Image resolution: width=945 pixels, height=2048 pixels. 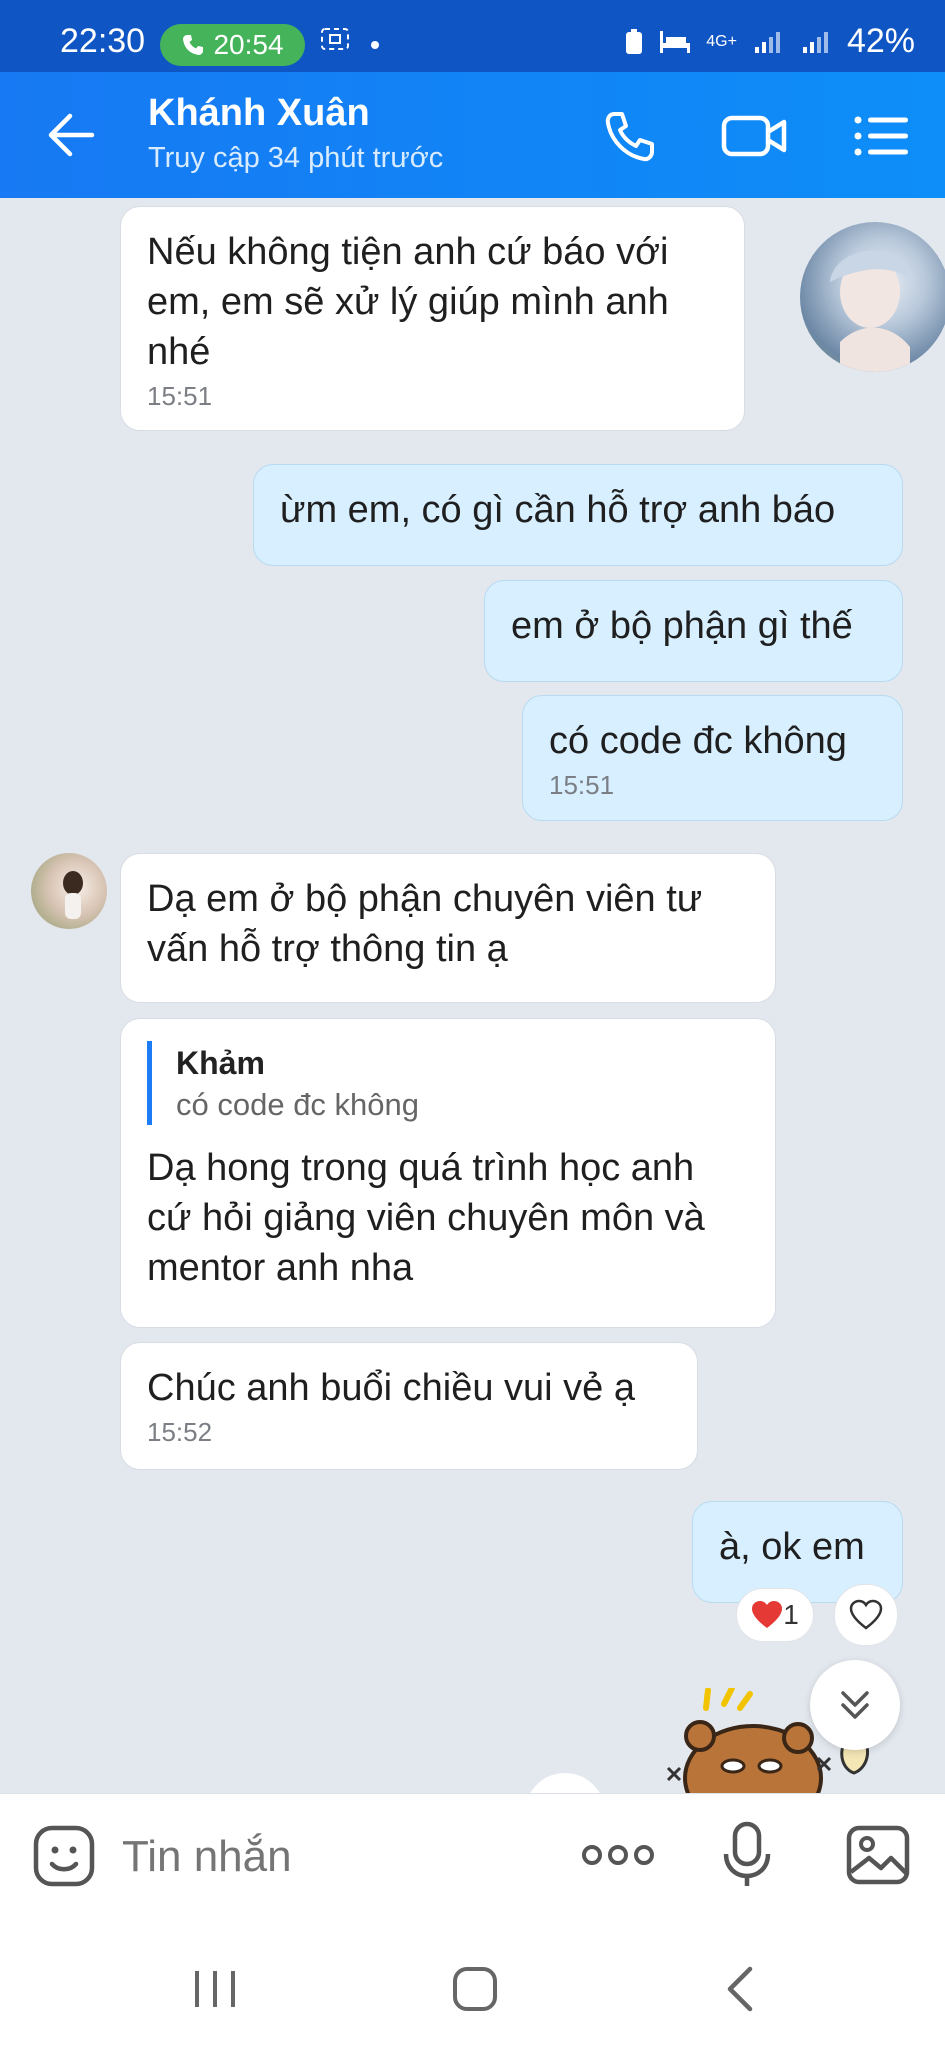 I want to click on dot-icon, so click(x=375, y=45).